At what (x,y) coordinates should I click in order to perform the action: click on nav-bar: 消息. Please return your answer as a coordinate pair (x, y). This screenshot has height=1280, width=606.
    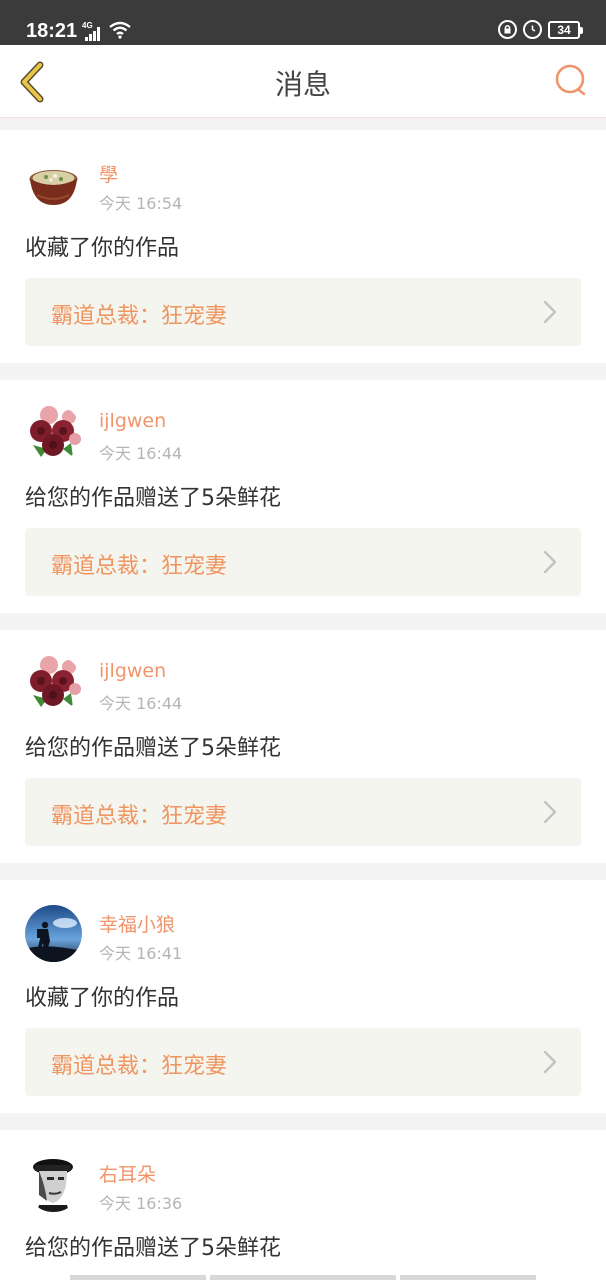
    Looking at the image, I should click on (303, 81).